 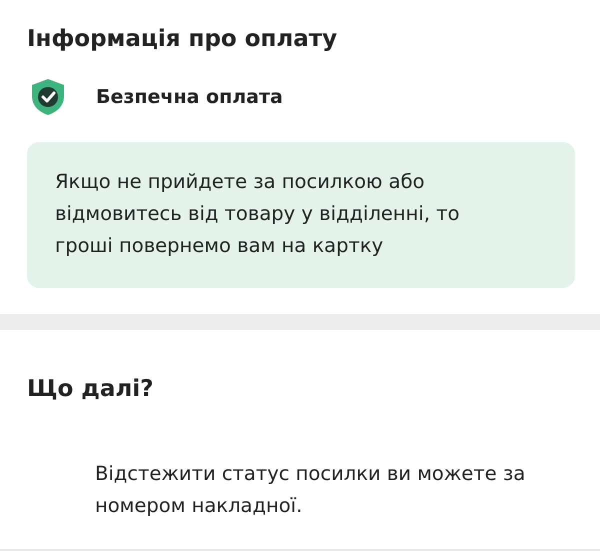 I want to click on section-title: Інформація про оплату, so click(x=182, y=39).